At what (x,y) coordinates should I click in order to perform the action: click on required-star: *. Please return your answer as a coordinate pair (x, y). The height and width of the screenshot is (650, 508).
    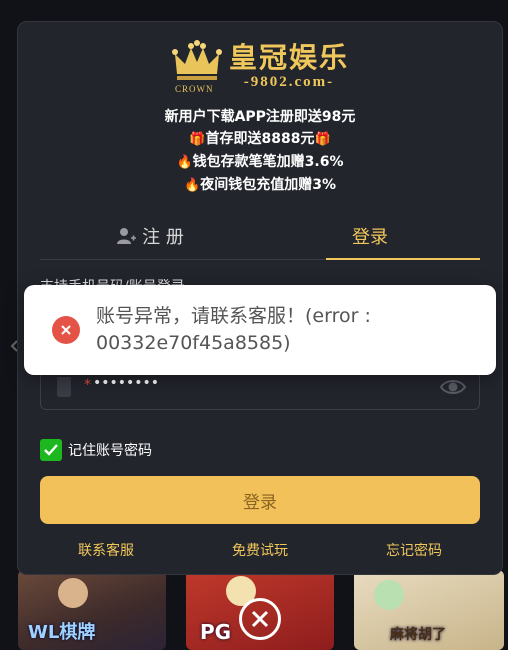
    Looking at the image, I should click on (87, 385).